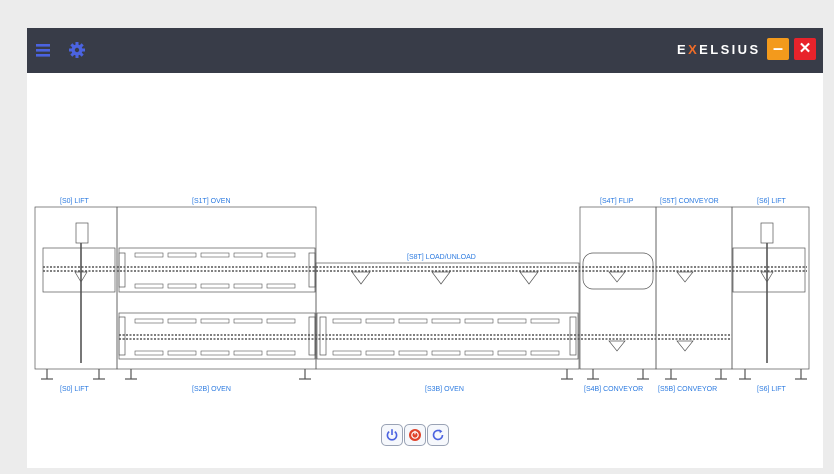 The height and width of the screenshot is (474, 834). What do you see at coordinates (444, 389) in the screenshot?
I see `zone-label-oven-bottom-mid: [S3B] OVEN` at bounding box center [444, 389].